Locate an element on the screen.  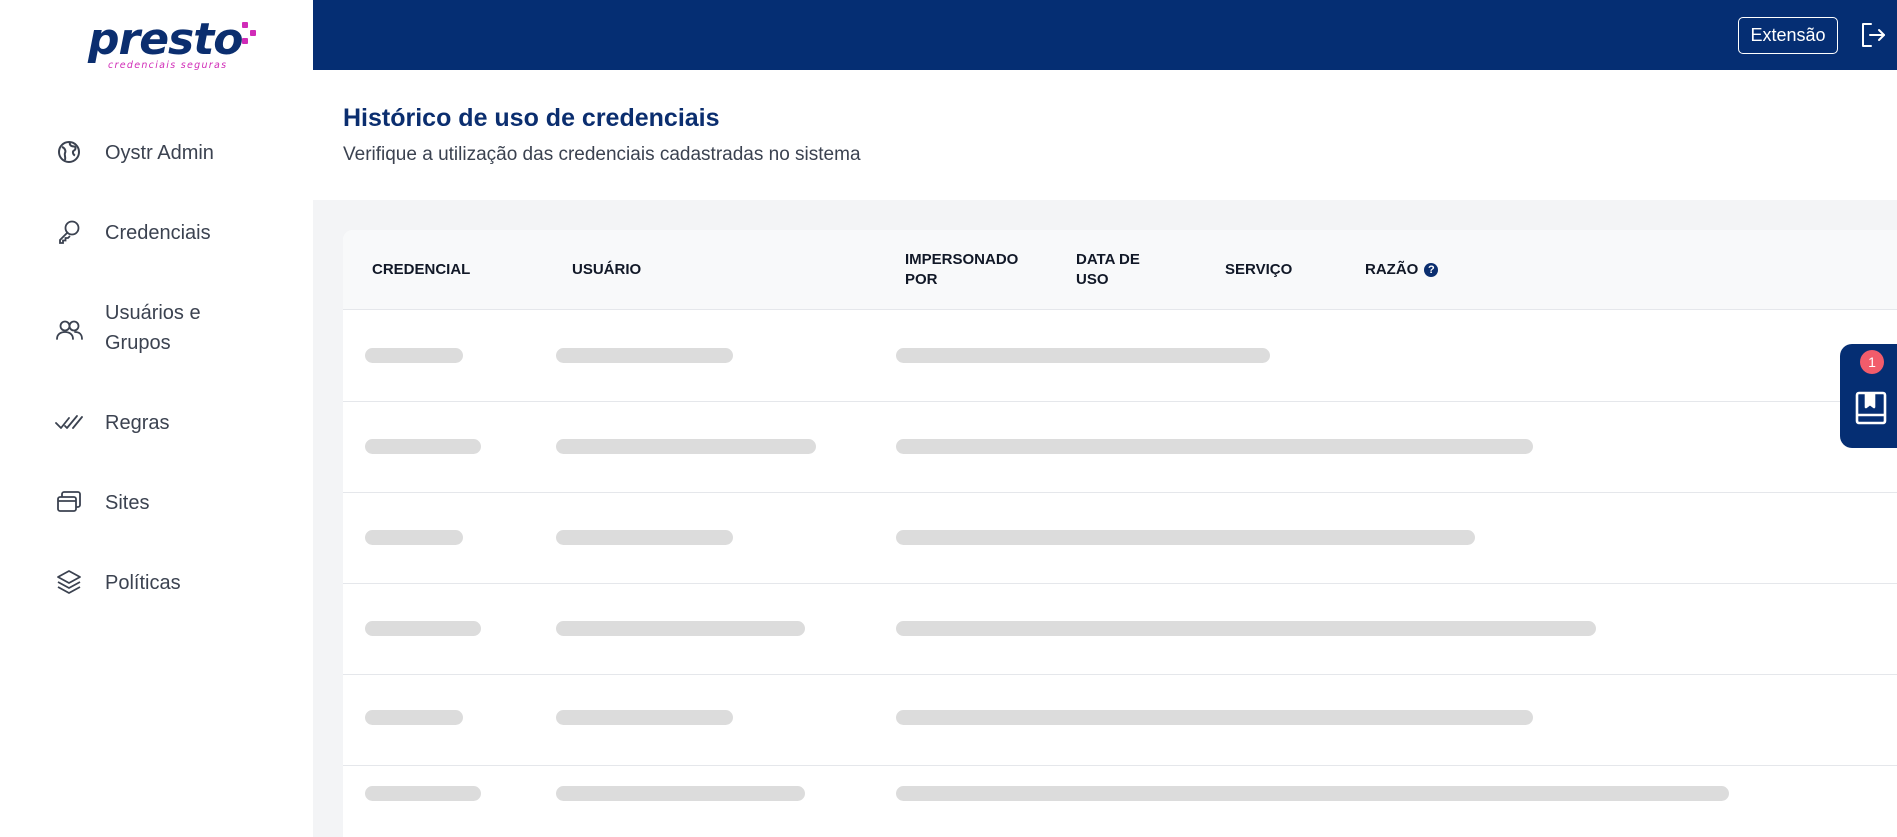
key-icon is located at coordinates (69, 232).